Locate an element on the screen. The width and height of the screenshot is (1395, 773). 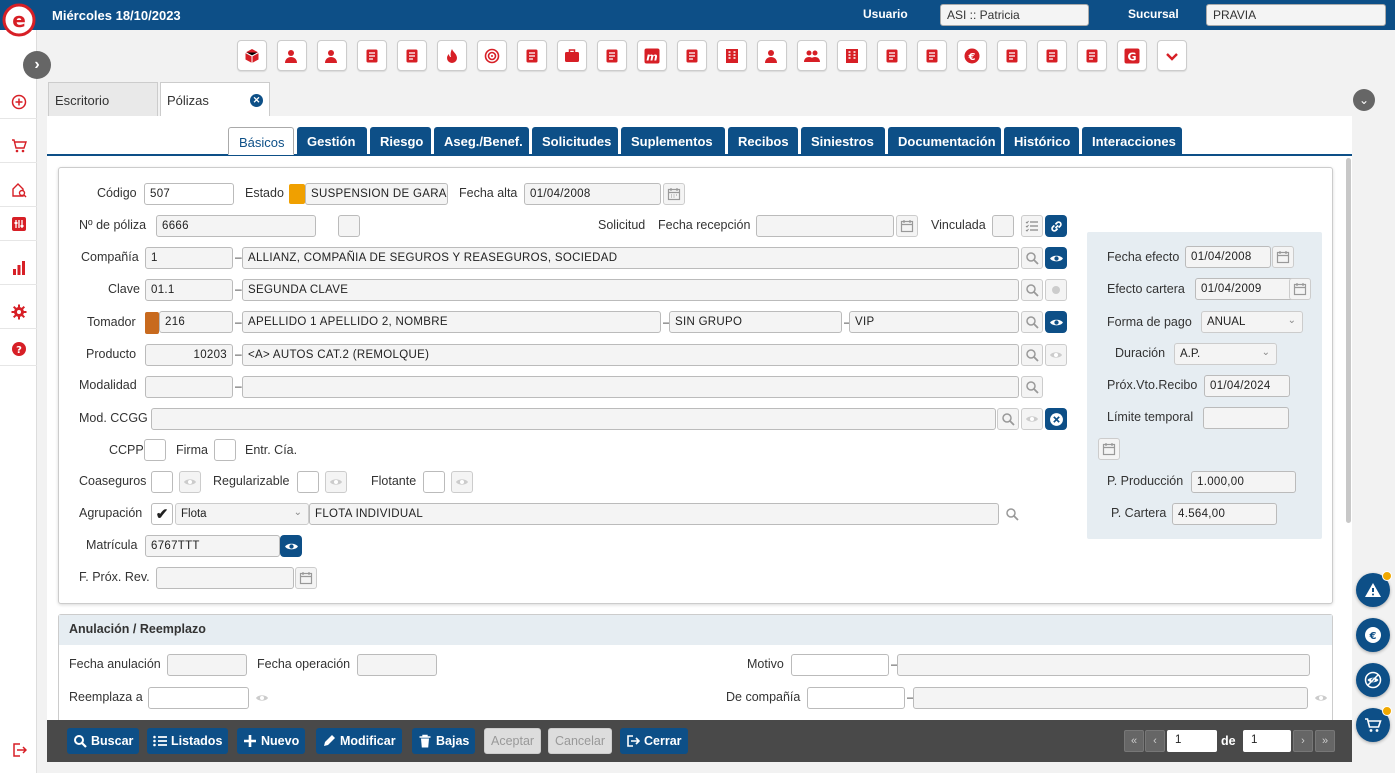
cube-icon is located at coordinates (252, 55).